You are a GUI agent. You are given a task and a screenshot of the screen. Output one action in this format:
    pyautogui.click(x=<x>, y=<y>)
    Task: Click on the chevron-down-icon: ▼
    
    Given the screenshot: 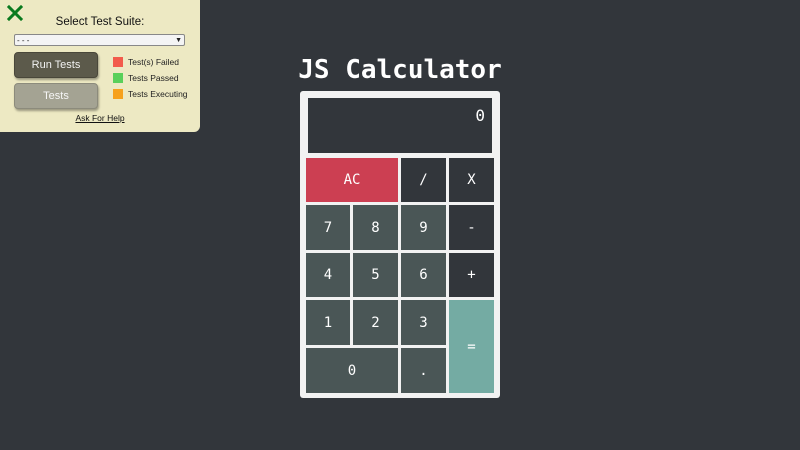 What is the action you would take?
    pyautogui.click(x=178, y=40)
    